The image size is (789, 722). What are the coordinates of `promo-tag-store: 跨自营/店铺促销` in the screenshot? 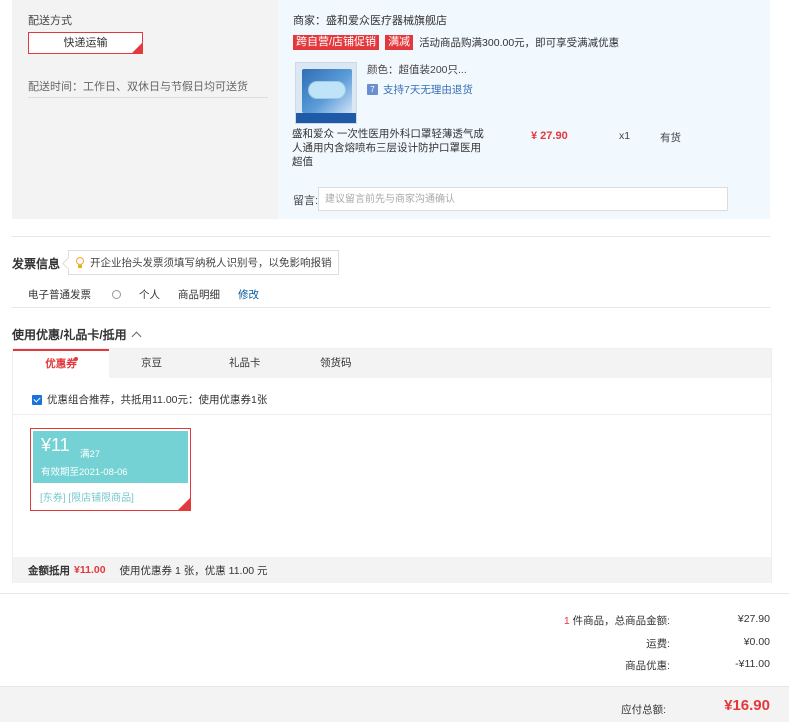 It's located at (336, 42).